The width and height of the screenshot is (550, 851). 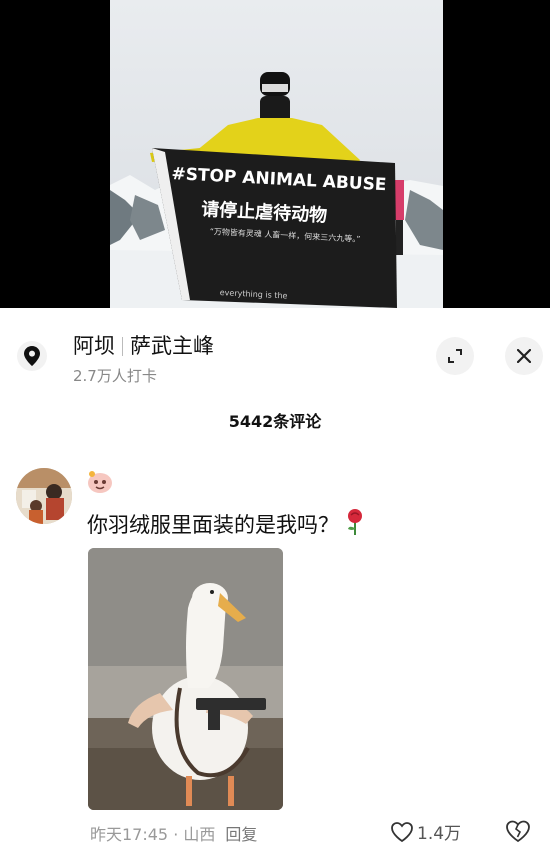 I want to click on avatar, so click(x=44, y=496).